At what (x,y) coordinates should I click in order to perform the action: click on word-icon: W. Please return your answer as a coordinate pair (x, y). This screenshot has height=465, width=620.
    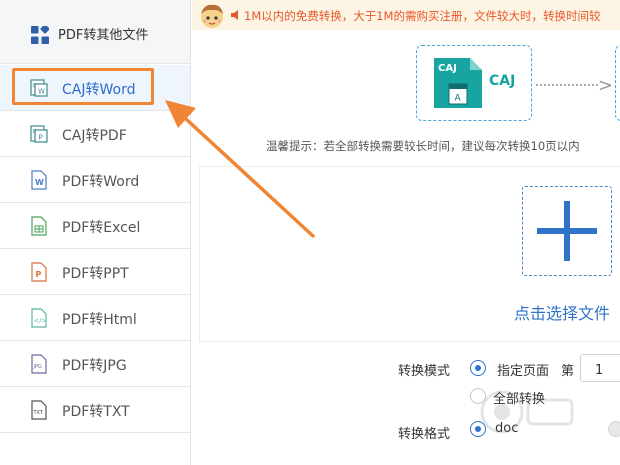
    Looking at the image, I should click on (39, 180).